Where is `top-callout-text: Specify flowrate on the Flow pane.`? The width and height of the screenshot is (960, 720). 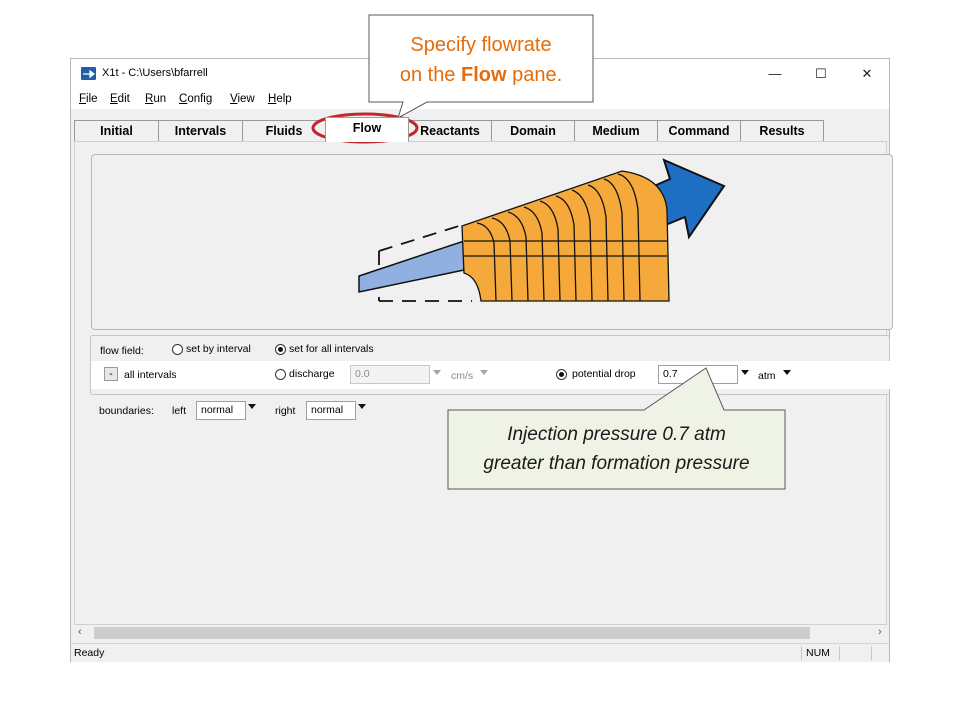 top-callout-text: Specify flowrate on the Flow pane. is located at coordinates (481, 60).